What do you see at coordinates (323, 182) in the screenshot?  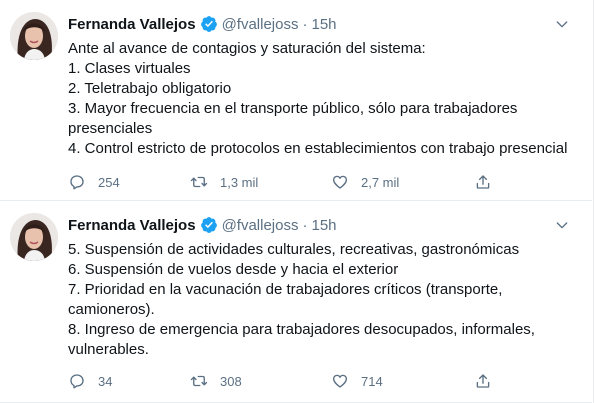 I see `tweet-actions: 254 1,3 mil 2,7 mil` at bounding box center [323, 182].